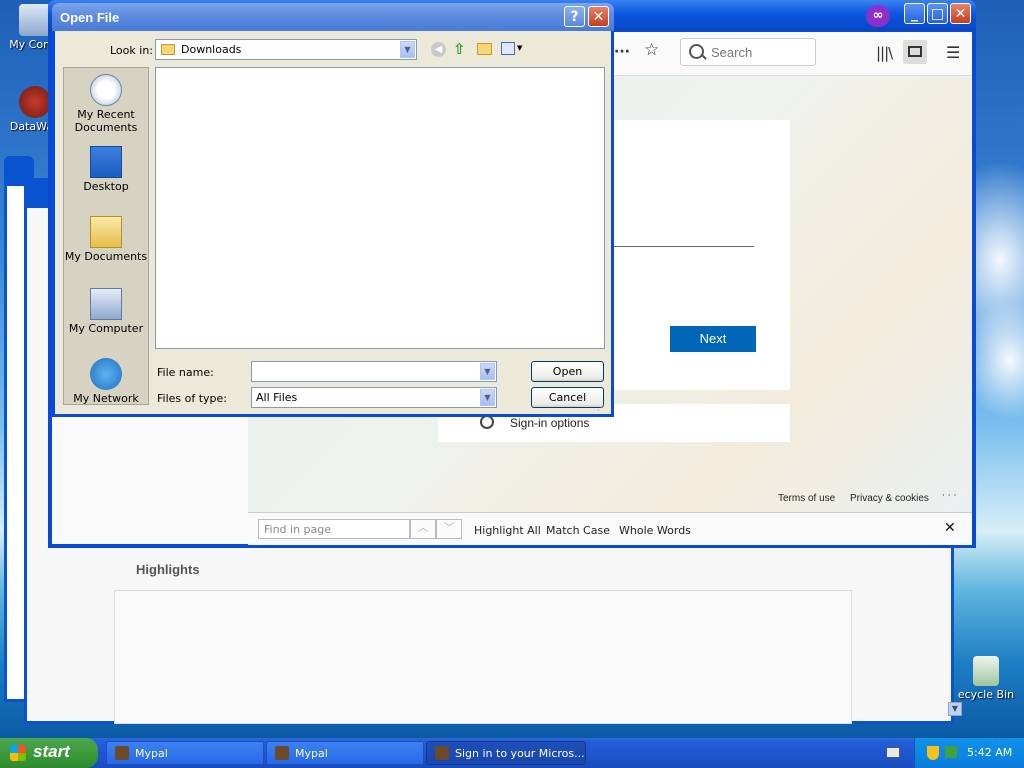 This screenshot has height=768, width=1024. Describe the element at coordinates (438, 49) in the screenshot. I see `back-icon: ◀` at that location.